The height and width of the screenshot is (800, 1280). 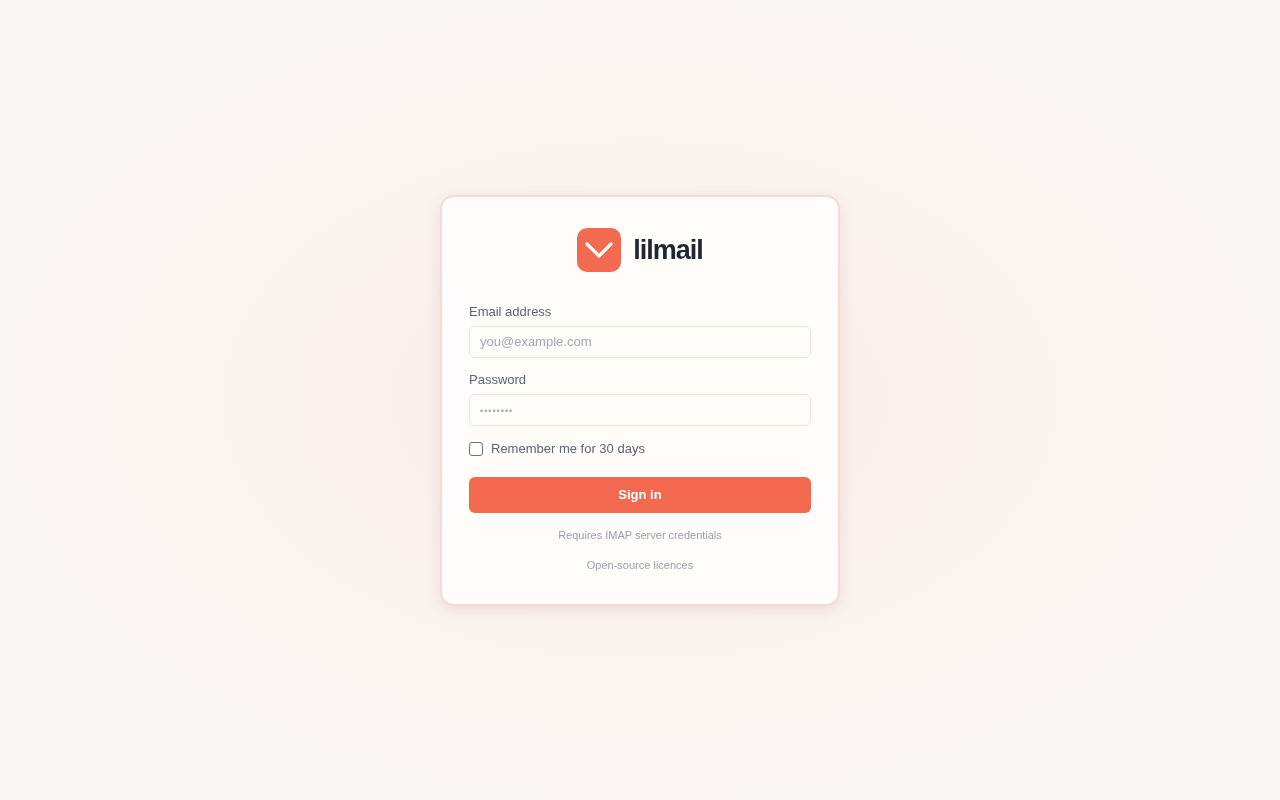 I want to click on email-field: you@example.com, so click(x=640, y=341).